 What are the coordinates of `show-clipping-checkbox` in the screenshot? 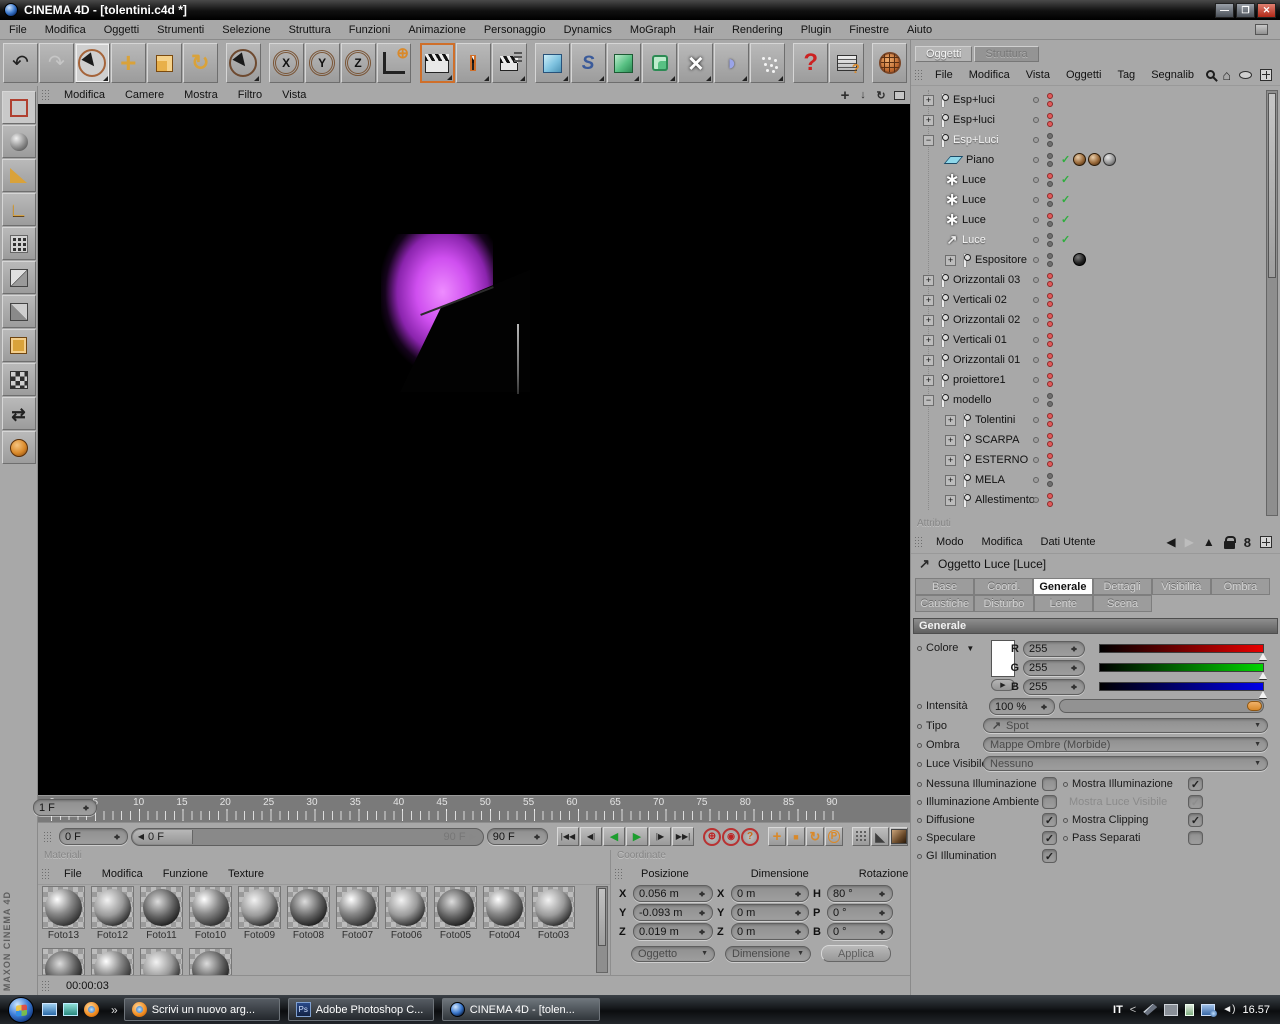 It's located at (1195, 820).